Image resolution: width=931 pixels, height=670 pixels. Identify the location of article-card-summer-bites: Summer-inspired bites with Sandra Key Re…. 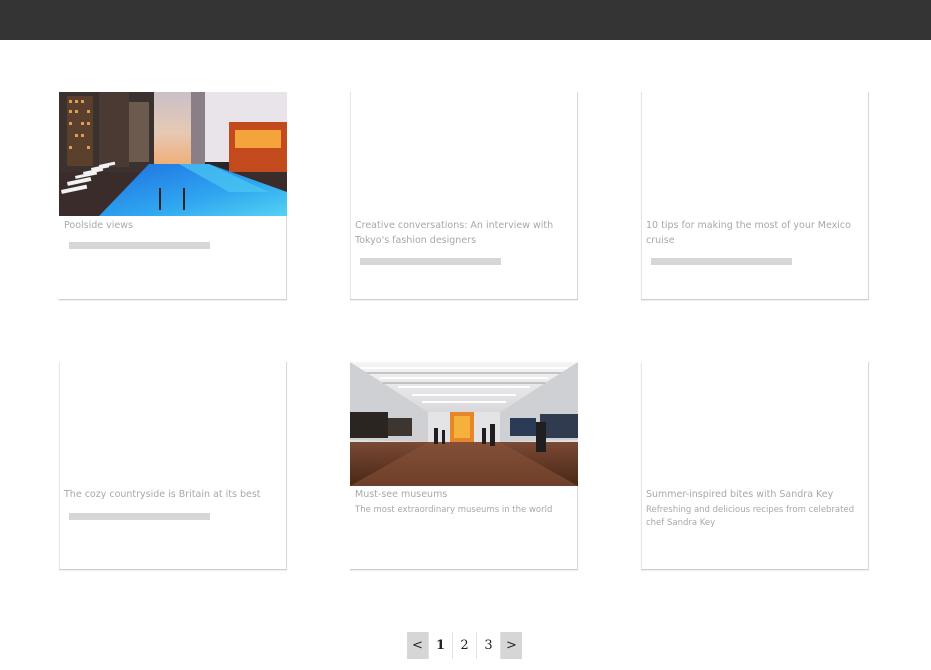
(755, 466).